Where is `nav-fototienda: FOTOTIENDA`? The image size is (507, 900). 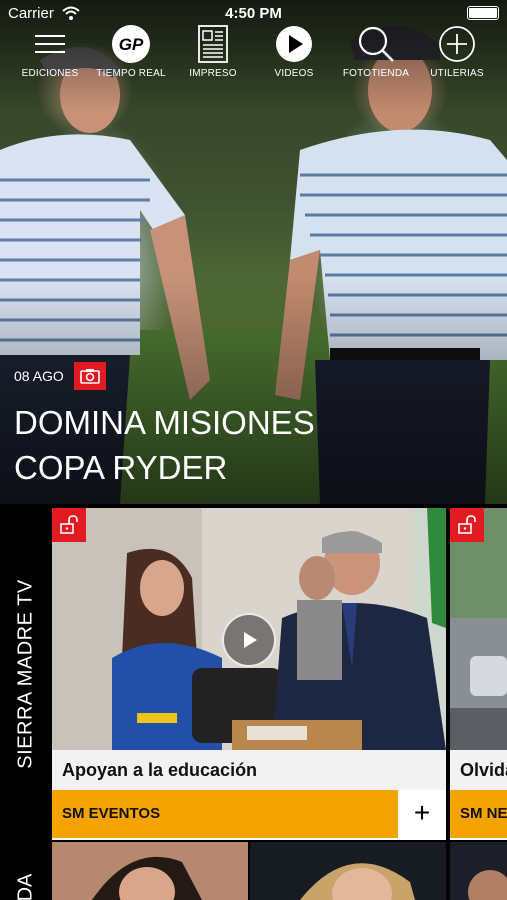
nav-fototienda: FOTOTIENDA is located at coordinates (376, 52).